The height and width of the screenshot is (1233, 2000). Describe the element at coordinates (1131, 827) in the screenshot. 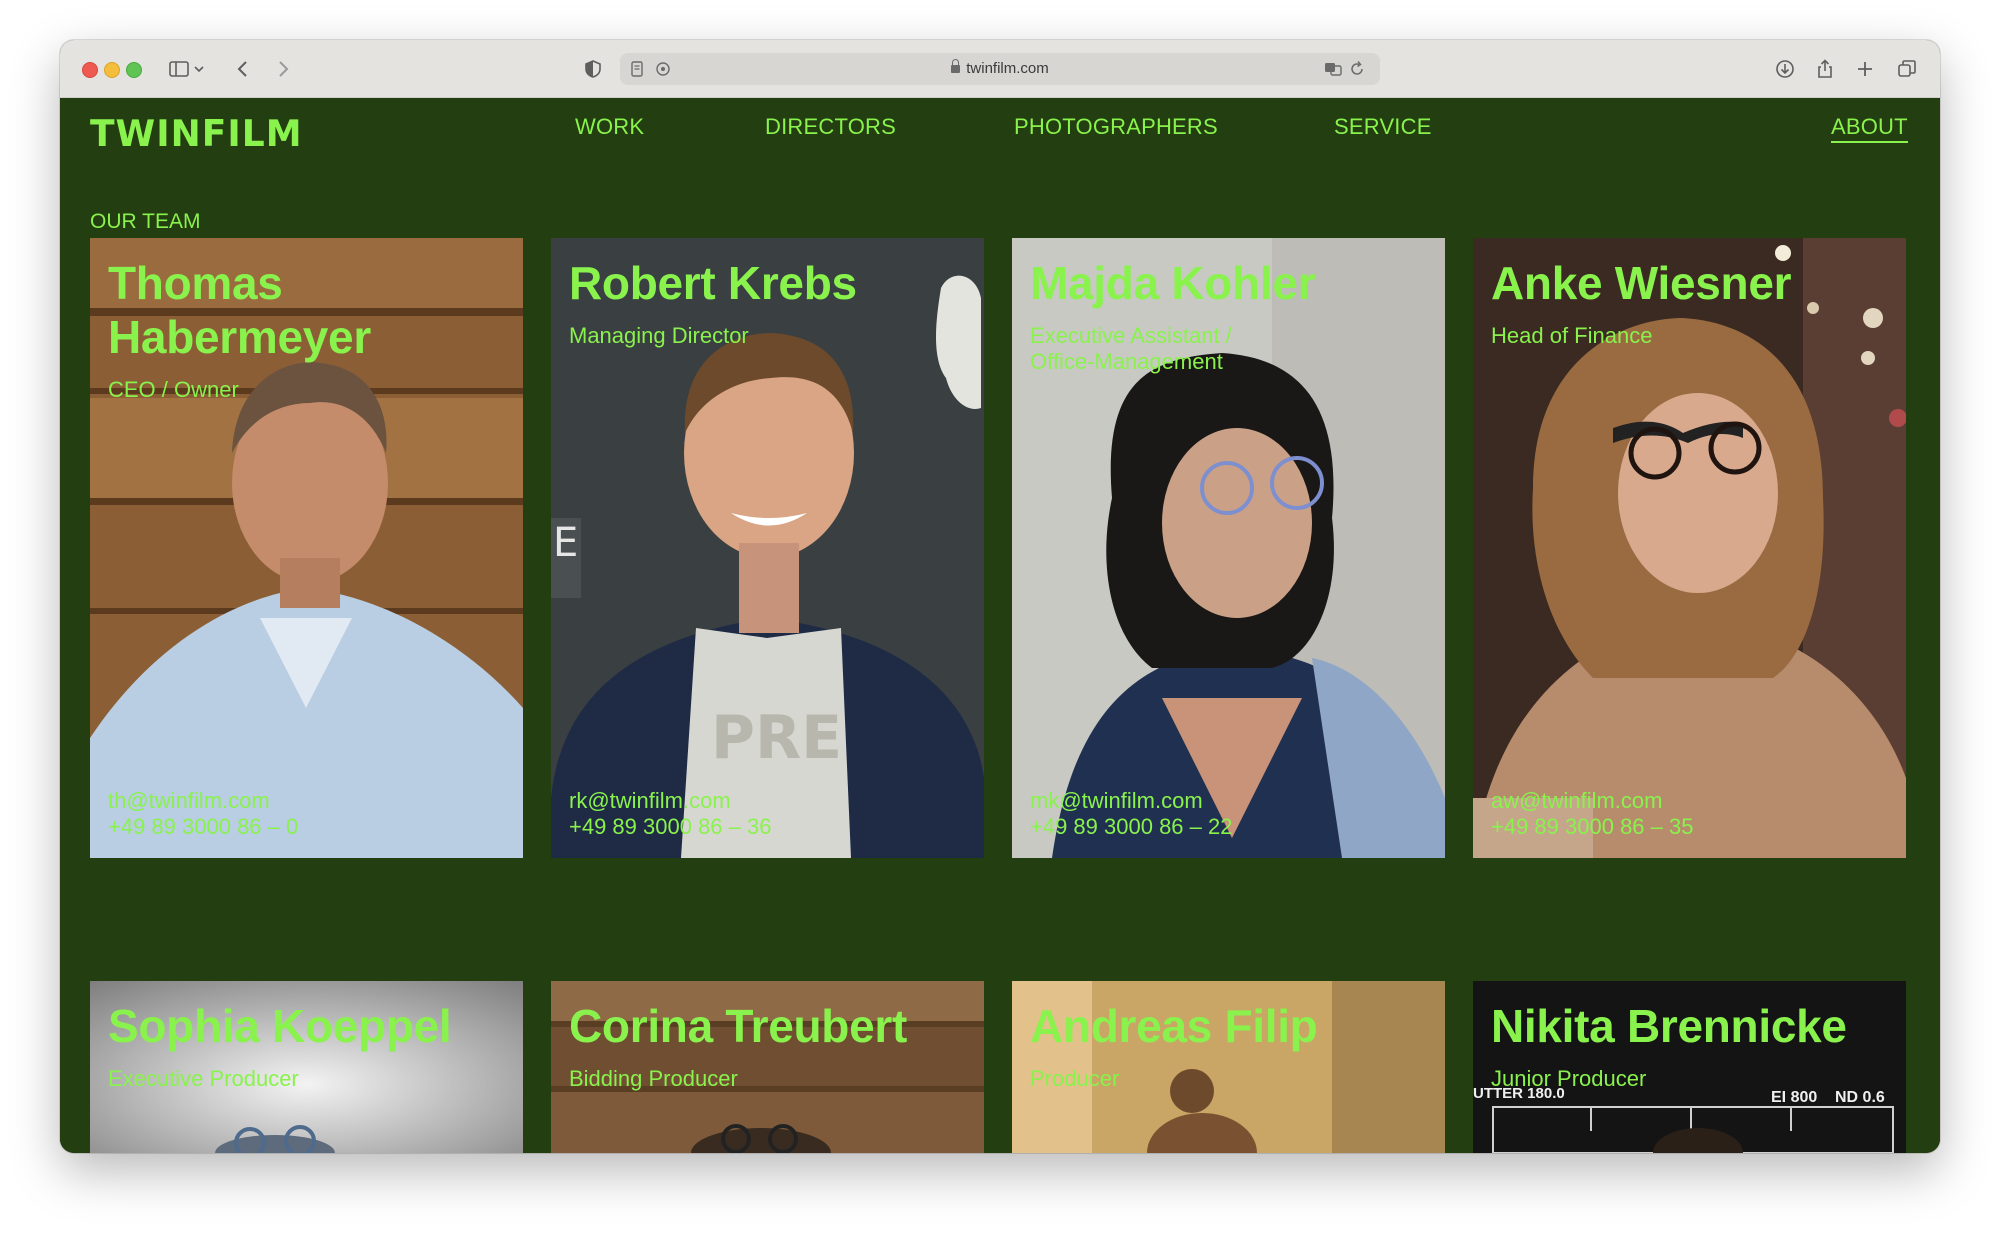

I see `team-member-phone: +49 89 3000 86 – 22` at that location.